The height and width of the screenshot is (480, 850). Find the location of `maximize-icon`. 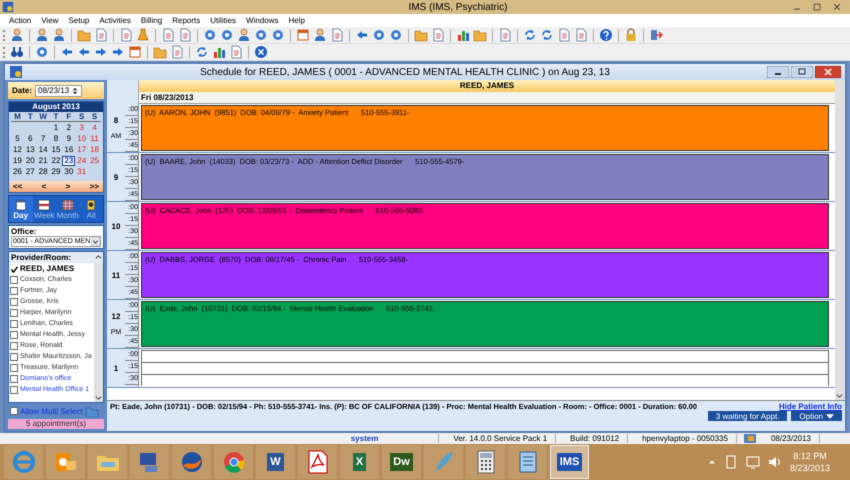

maximize-icon is located at coordinates (817, 7).